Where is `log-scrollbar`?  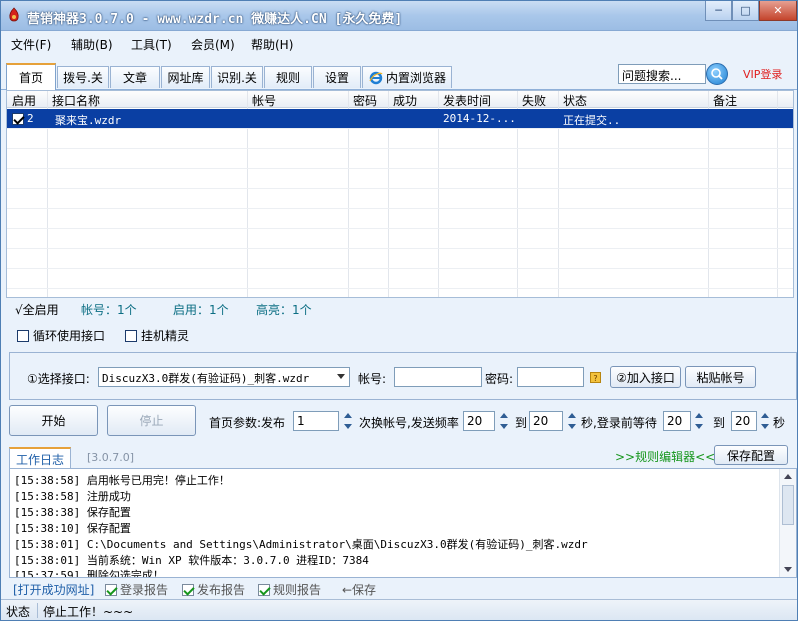 log-scrollbar is located at coordinates (787, 523).